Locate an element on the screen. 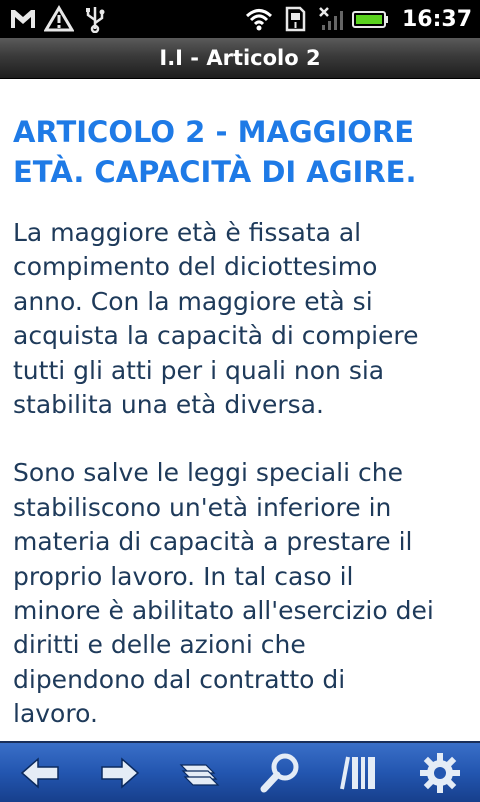 The width and height of the screenshot is (480, 802). settings-gear-icon is located at coordinates (440, 772).